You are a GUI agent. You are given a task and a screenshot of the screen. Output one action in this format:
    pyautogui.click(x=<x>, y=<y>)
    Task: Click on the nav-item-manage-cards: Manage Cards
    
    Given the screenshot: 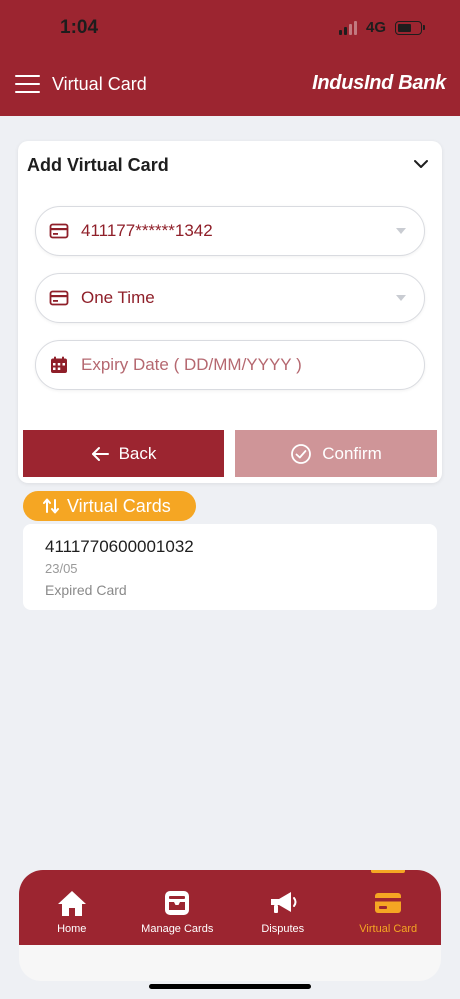 What is the action you would take?
    pyautogui.click(x=178, y=907)
    